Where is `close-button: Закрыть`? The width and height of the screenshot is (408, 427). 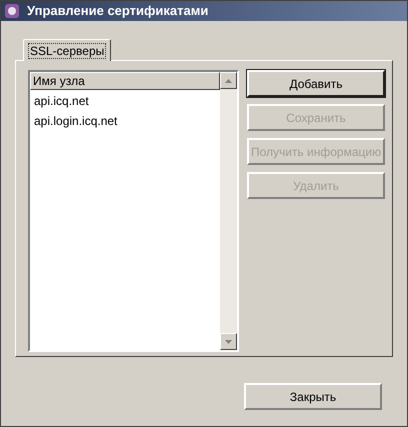
close-button: Закрыть is located at coordinates (313, 396).